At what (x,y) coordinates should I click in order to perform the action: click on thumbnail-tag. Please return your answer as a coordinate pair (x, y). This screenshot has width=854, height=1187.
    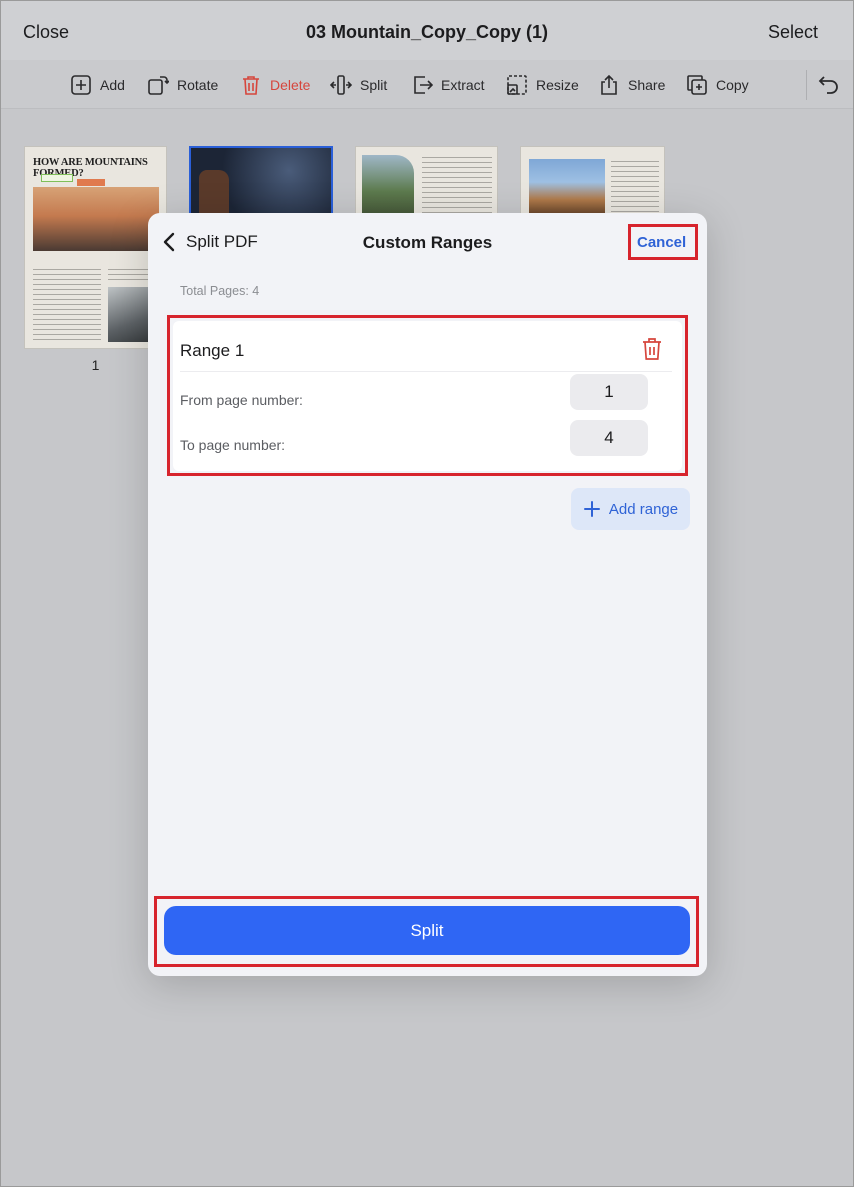
    Looking at the image, I should click on (91, 182).